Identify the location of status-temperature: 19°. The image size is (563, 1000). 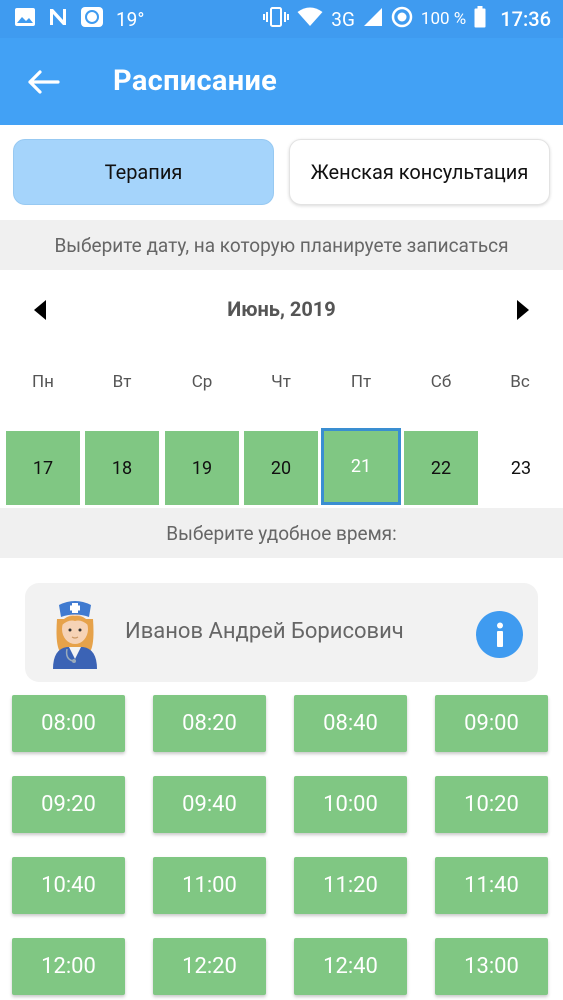
(130, 19).